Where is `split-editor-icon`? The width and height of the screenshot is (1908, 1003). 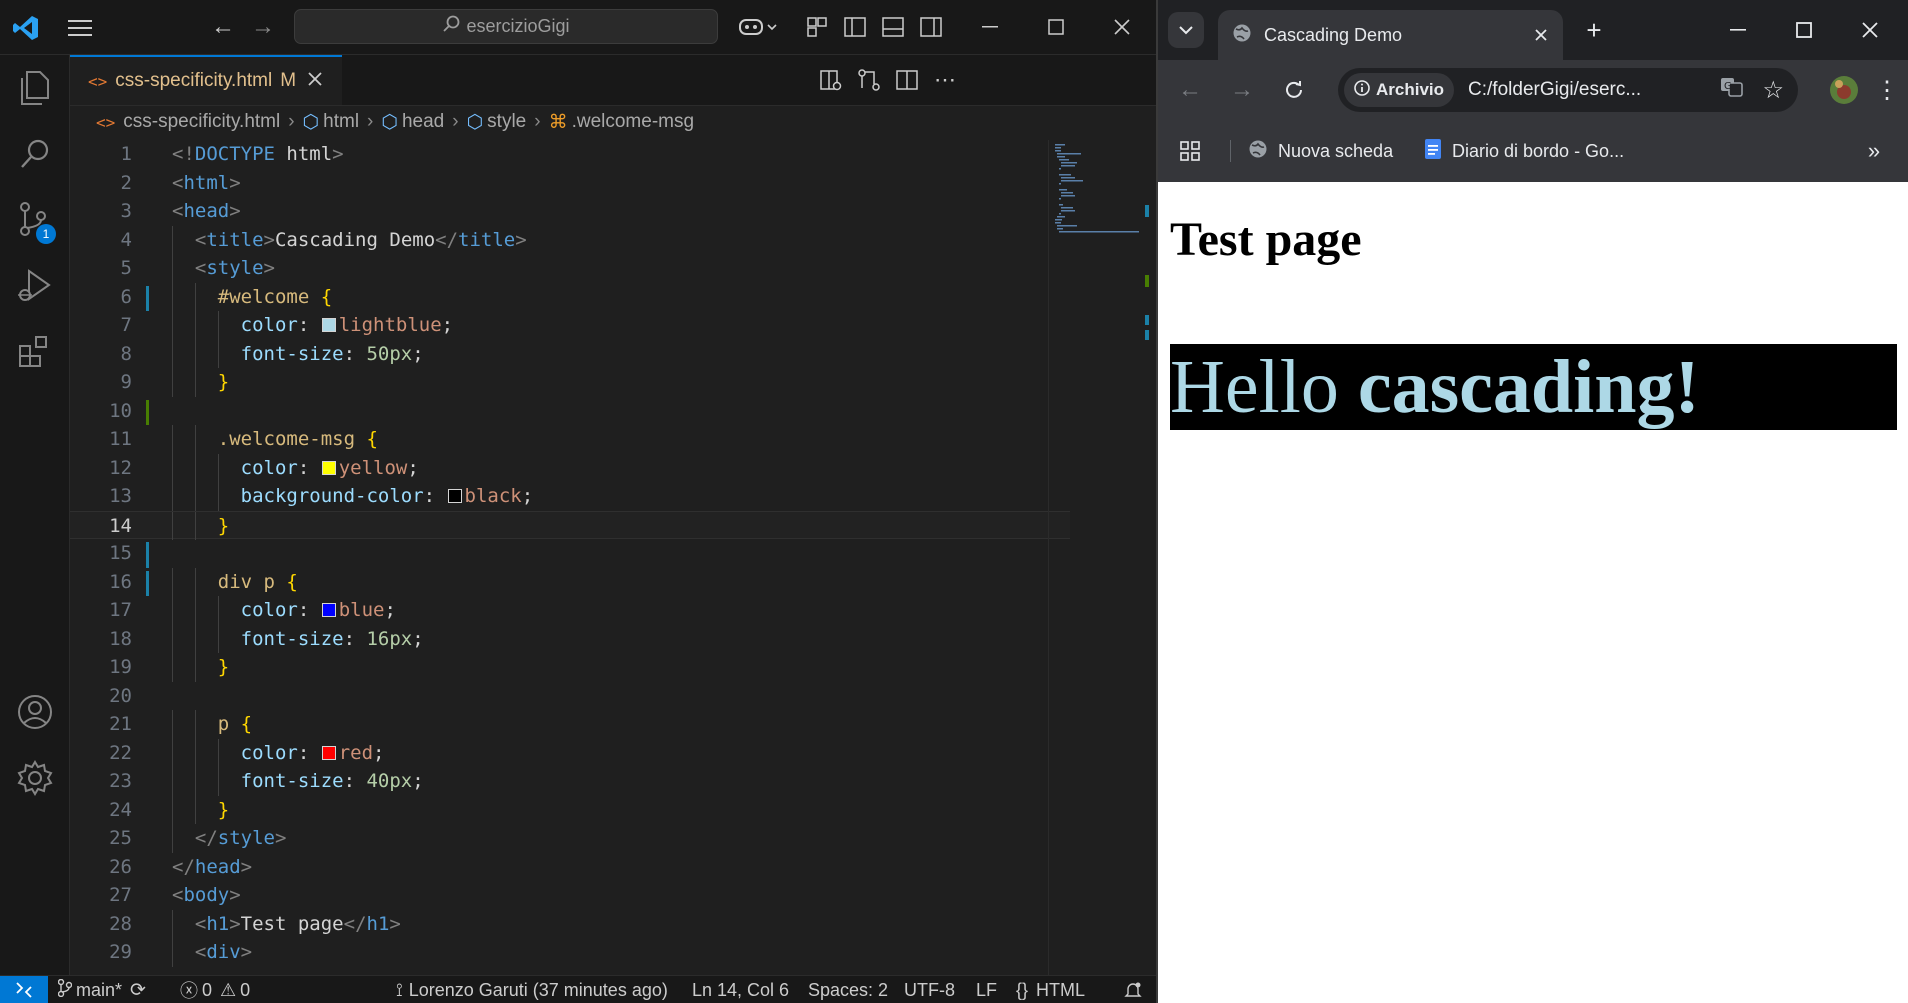 split-editor-icon is located at coordinates (907, 80).